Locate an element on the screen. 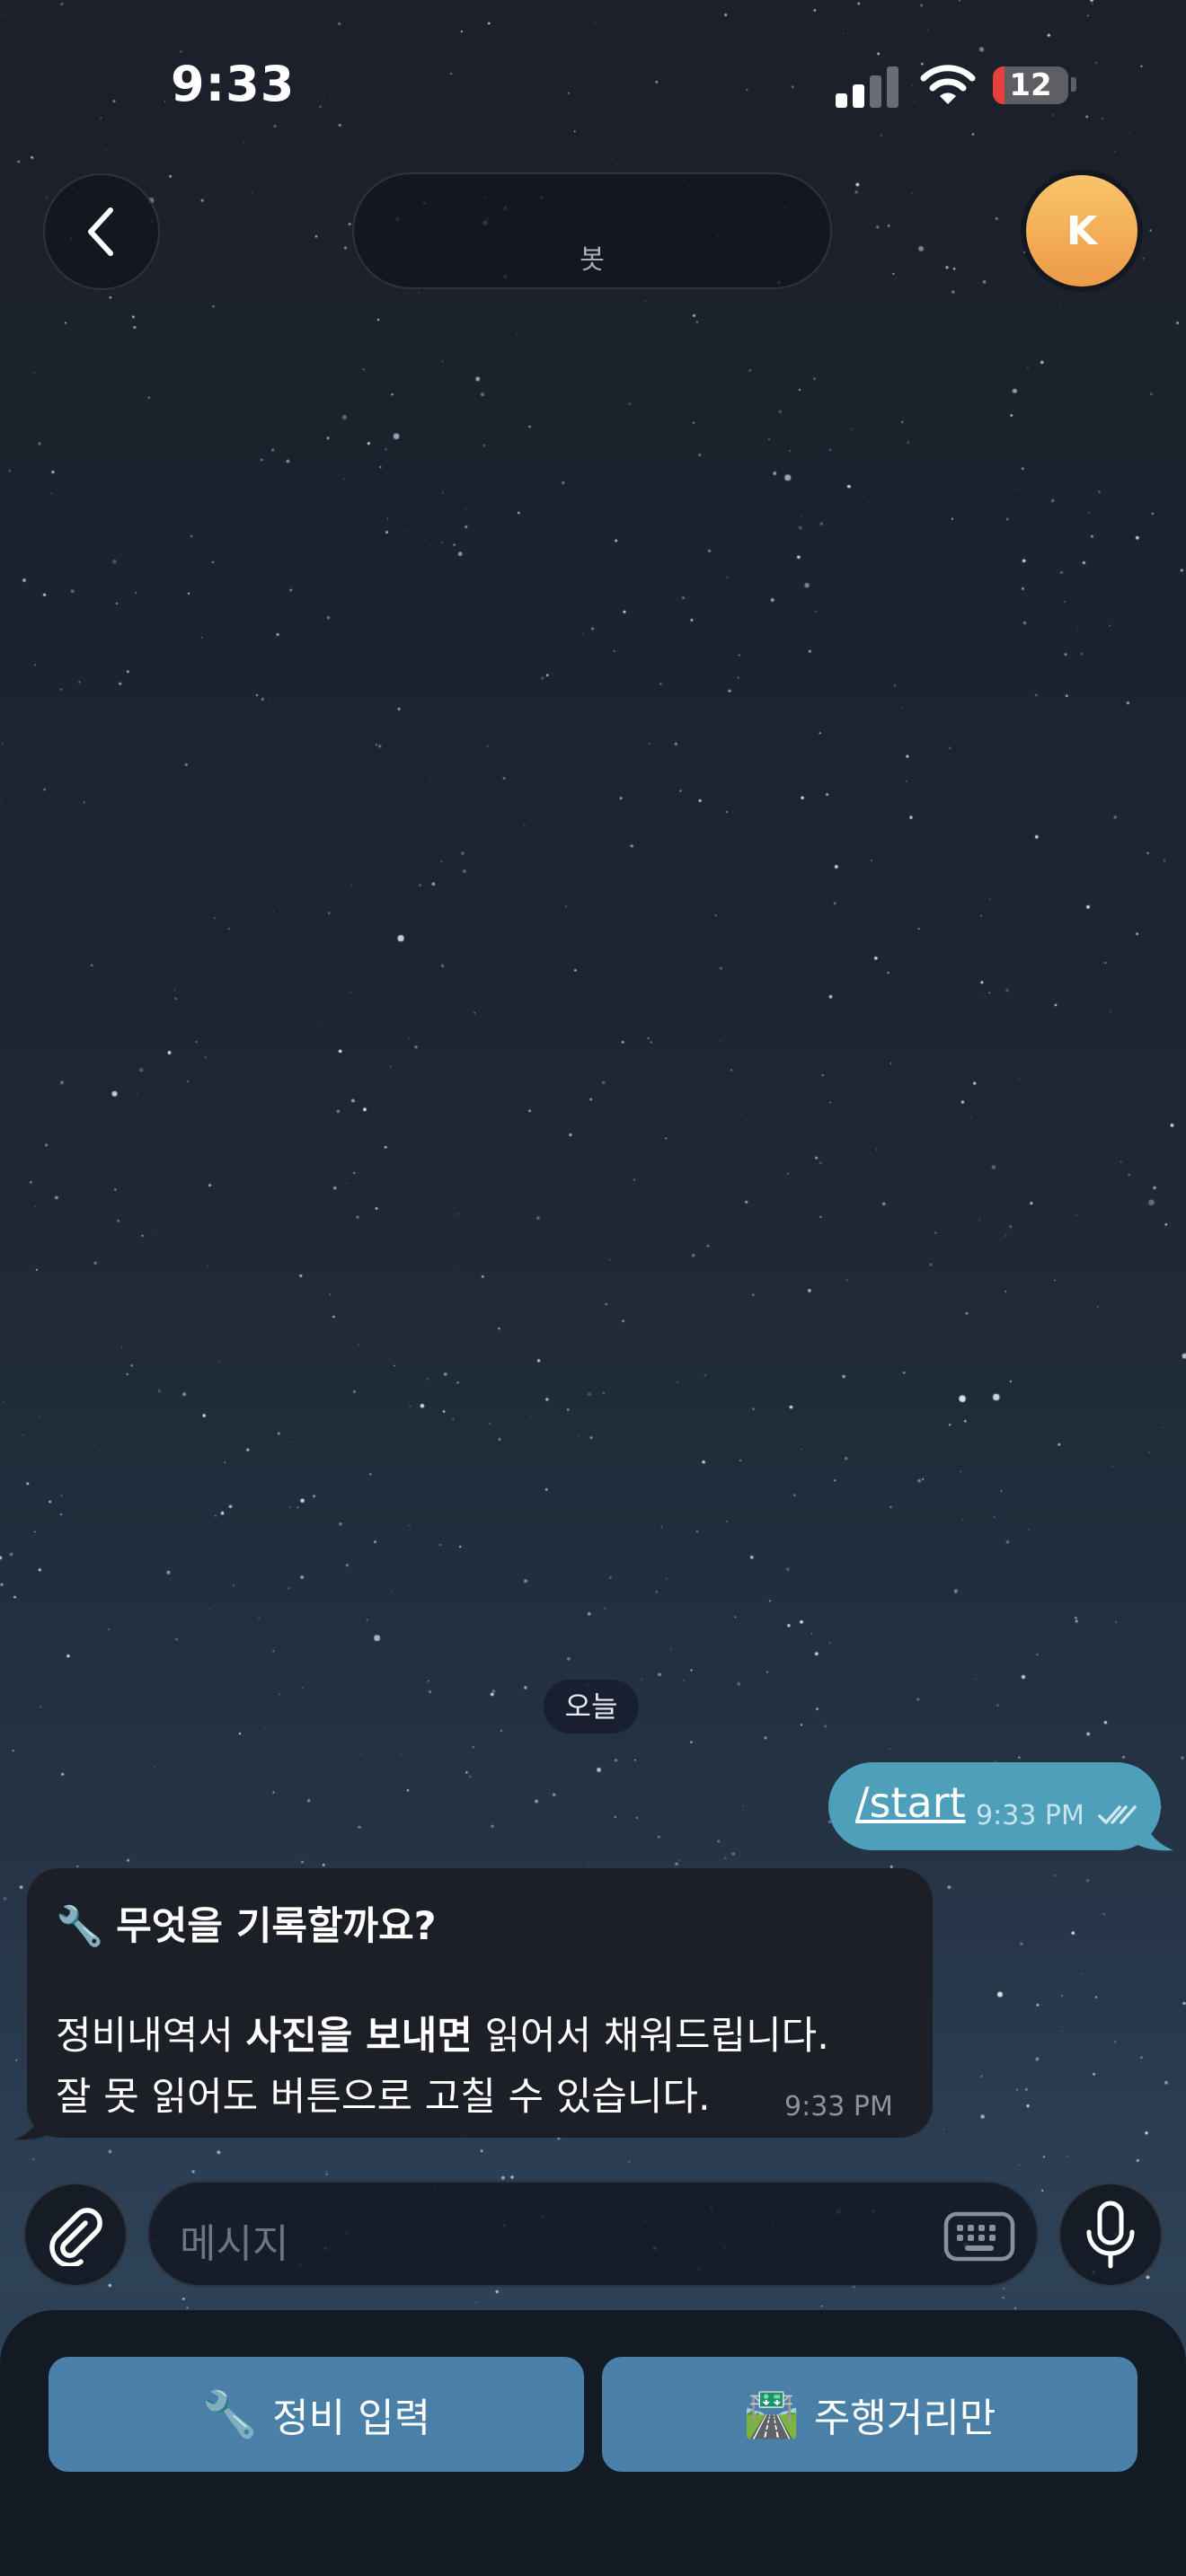 This screenshot has height=2576, width=1186. maintenance-entry-button: 🔧 정비 입력 is located at coordinates (316, 2414).